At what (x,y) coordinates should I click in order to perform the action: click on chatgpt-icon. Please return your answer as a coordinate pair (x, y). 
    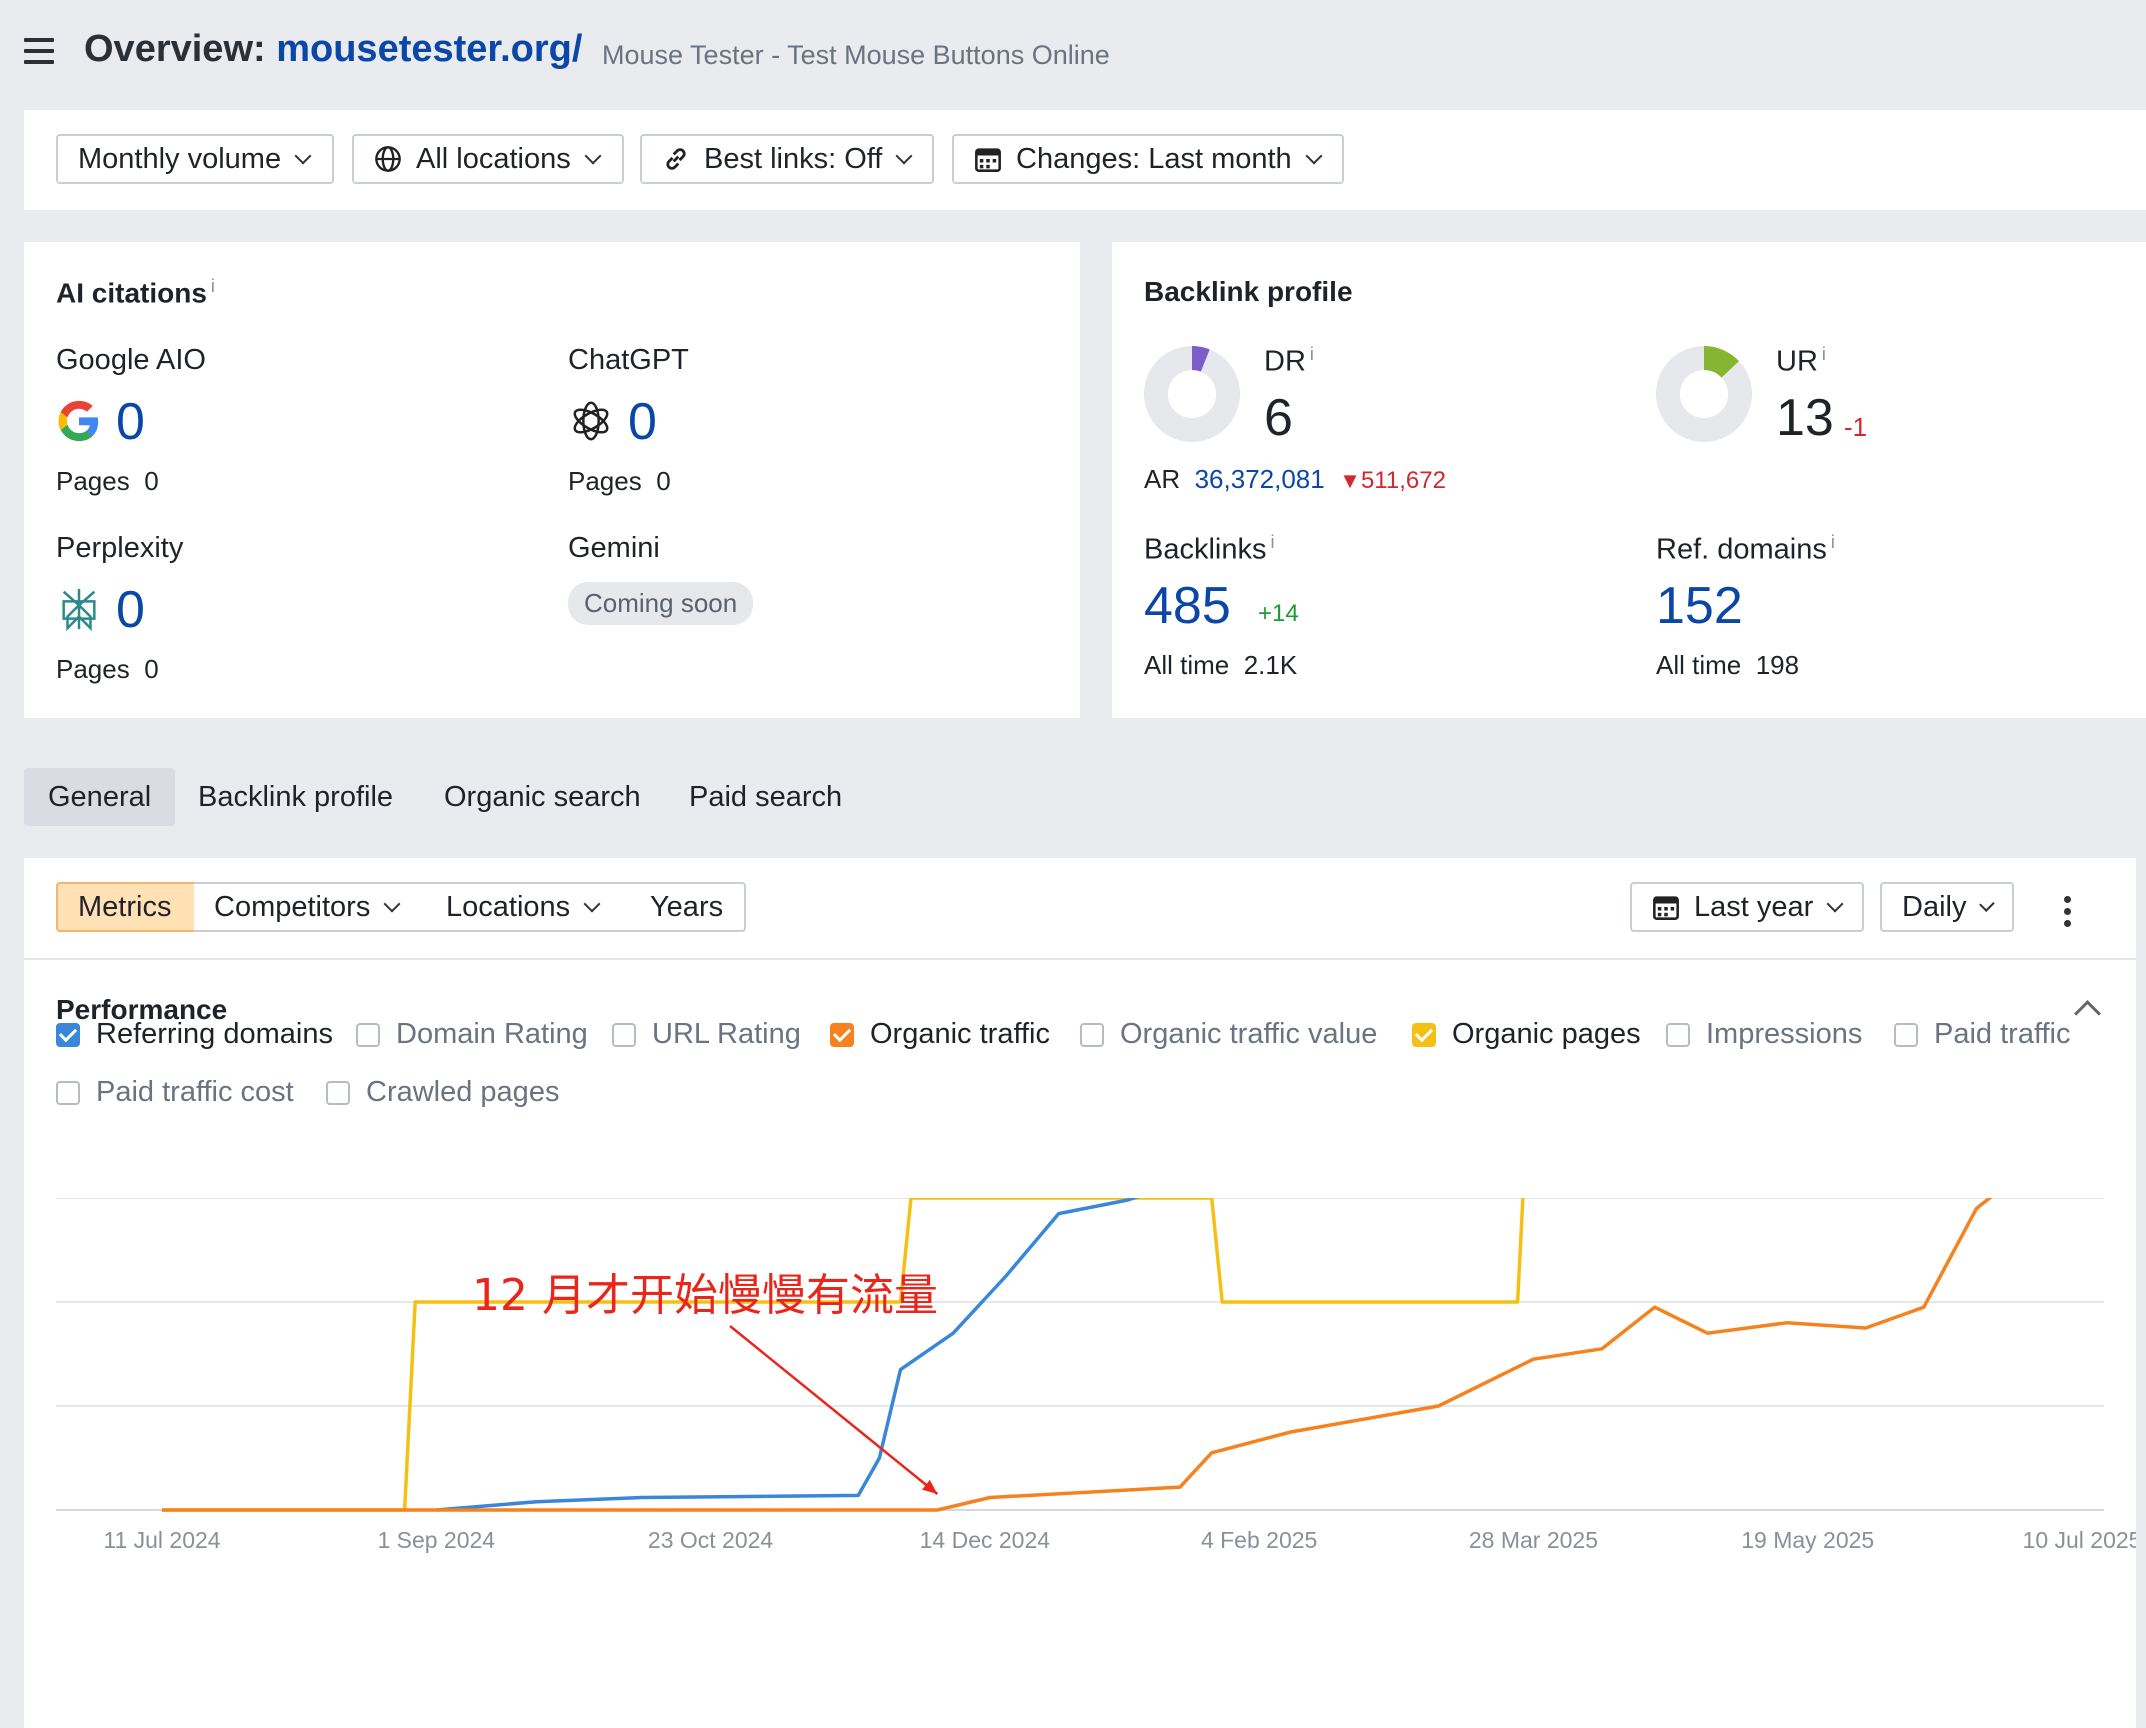
    Looking at the image, I should click on (591, 421).